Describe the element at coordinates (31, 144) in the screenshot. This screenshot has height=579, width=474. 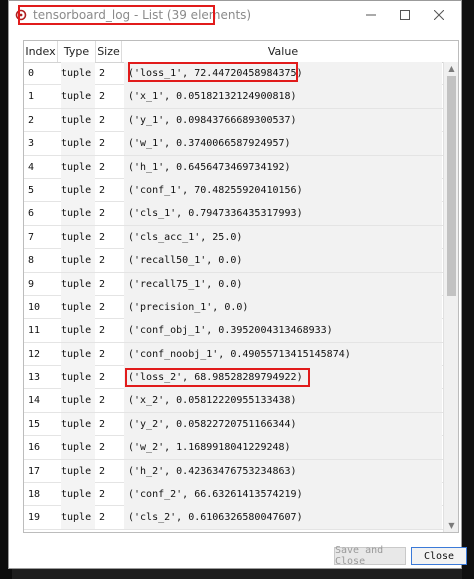
I see `row-index: 3` at that location.